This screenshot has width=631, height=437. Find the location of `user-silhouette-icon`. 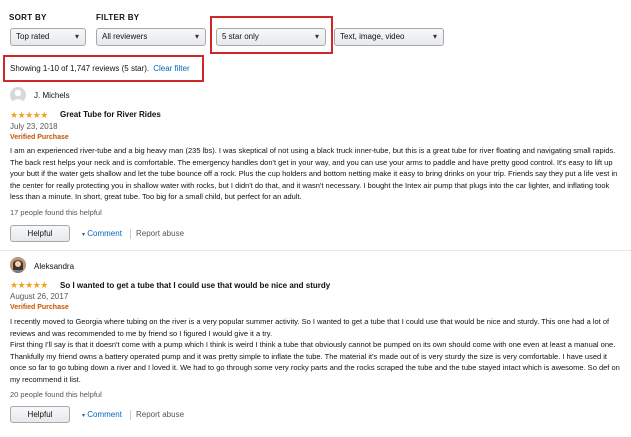

user-silhouette-icon is located at coordinates (18, 96).